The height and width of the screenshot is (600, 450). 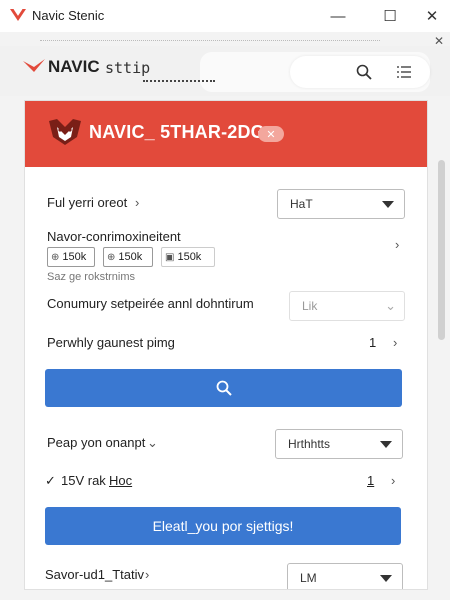 What do you see at coordinates (170, 257) in the screenshot?
I see `image-icon: ▣` at bounding box center [170, 257].